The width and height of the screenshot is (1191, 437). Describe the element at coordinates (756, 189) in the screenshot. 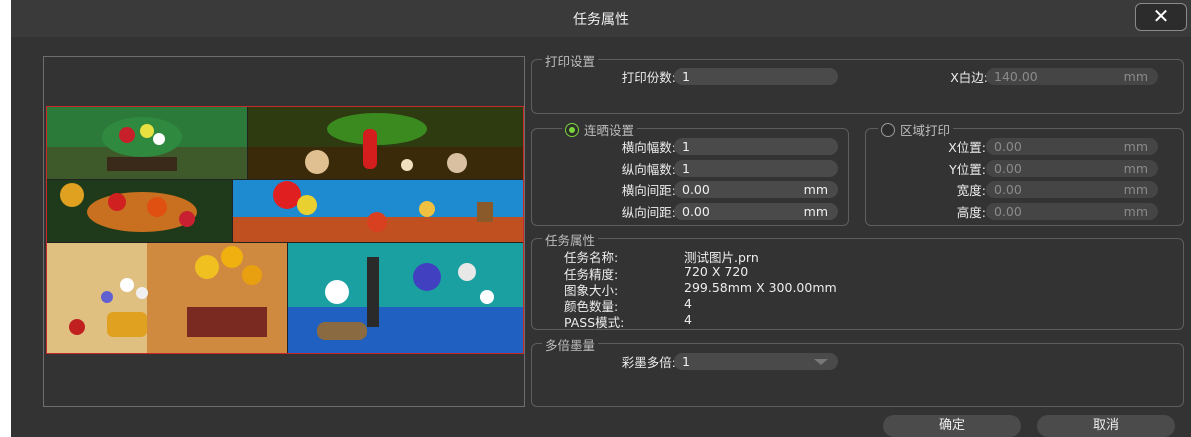

I see `h-gap-input: 0.00 mm` at that location.